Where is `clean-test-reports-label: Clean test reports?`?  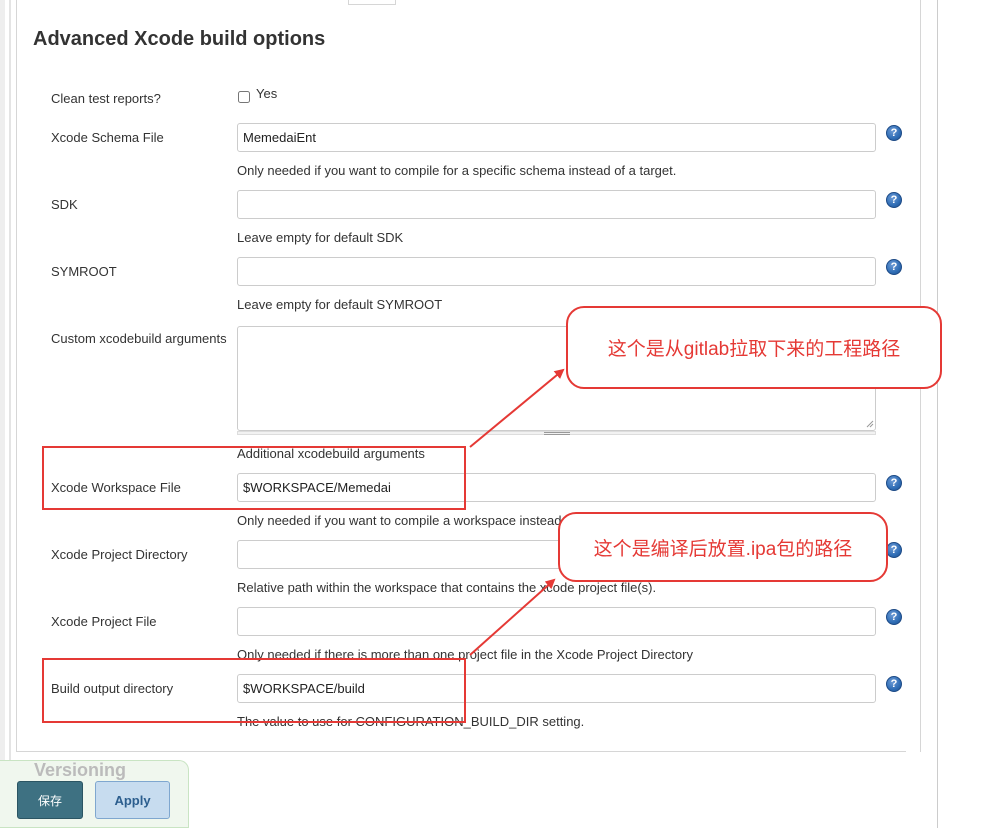
clean-test-reports-label: Clean test reports? is located at coordinates (106, 98).